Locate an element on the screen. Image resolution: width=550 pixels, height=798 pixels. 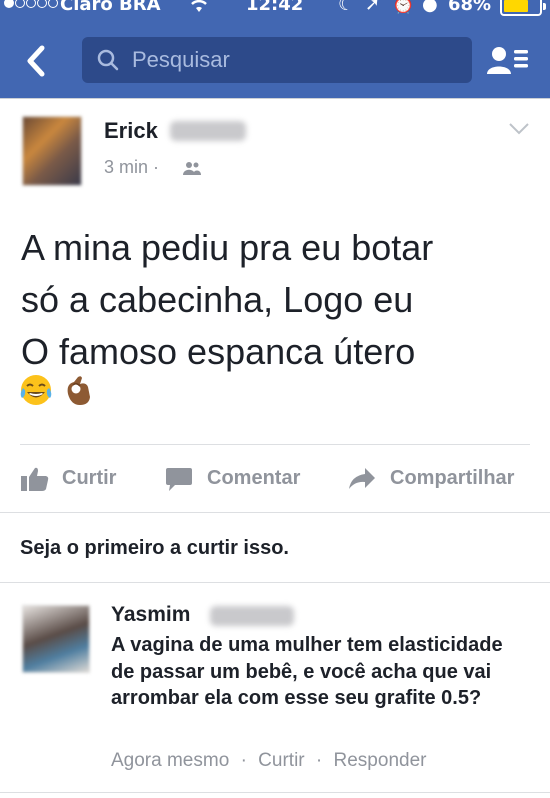
wifi-icon is located at coordinates (199, 9).